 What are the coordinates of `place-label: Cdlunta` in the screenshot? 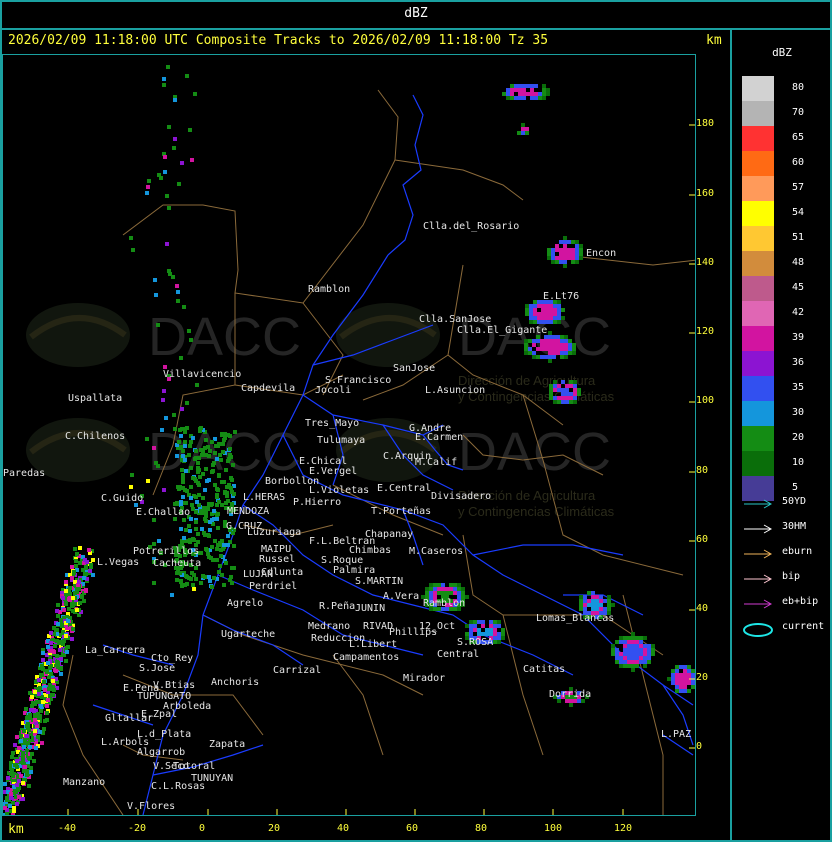 It's located at (282, 572).